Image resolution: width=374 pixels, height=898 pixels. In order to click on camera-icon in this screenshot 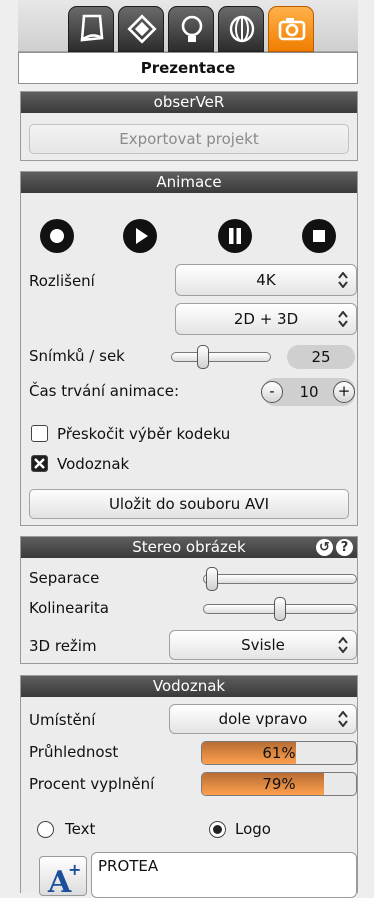, I will do `click(292, 29)`.